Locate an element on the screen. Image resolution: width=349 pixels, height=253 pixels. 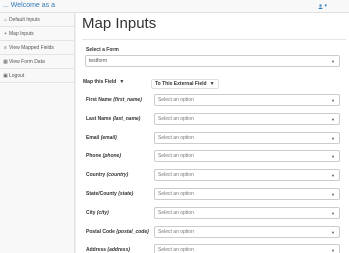
mapping-field-label: Last Name (last_name) is located at coordinates (113, 119).